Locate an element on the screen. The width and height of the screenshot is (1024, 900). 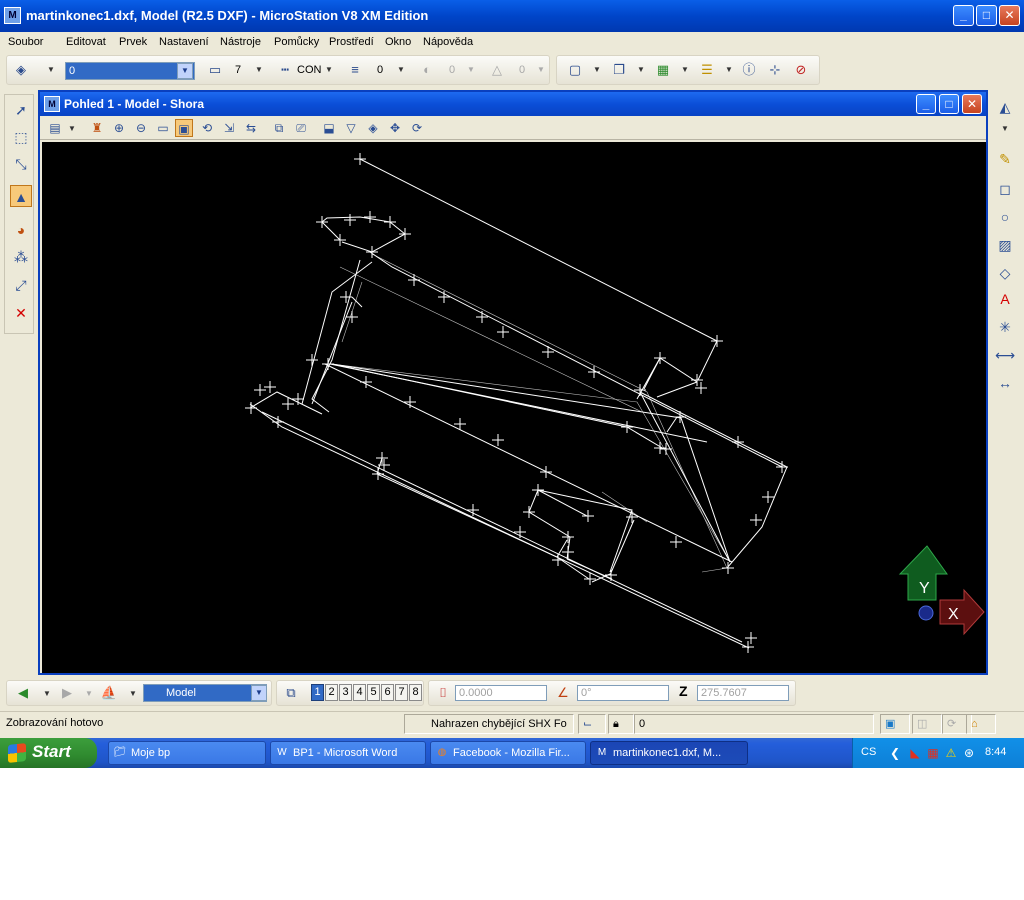
select-arrow-icon: ➚ is located at coordinates (21, 110).